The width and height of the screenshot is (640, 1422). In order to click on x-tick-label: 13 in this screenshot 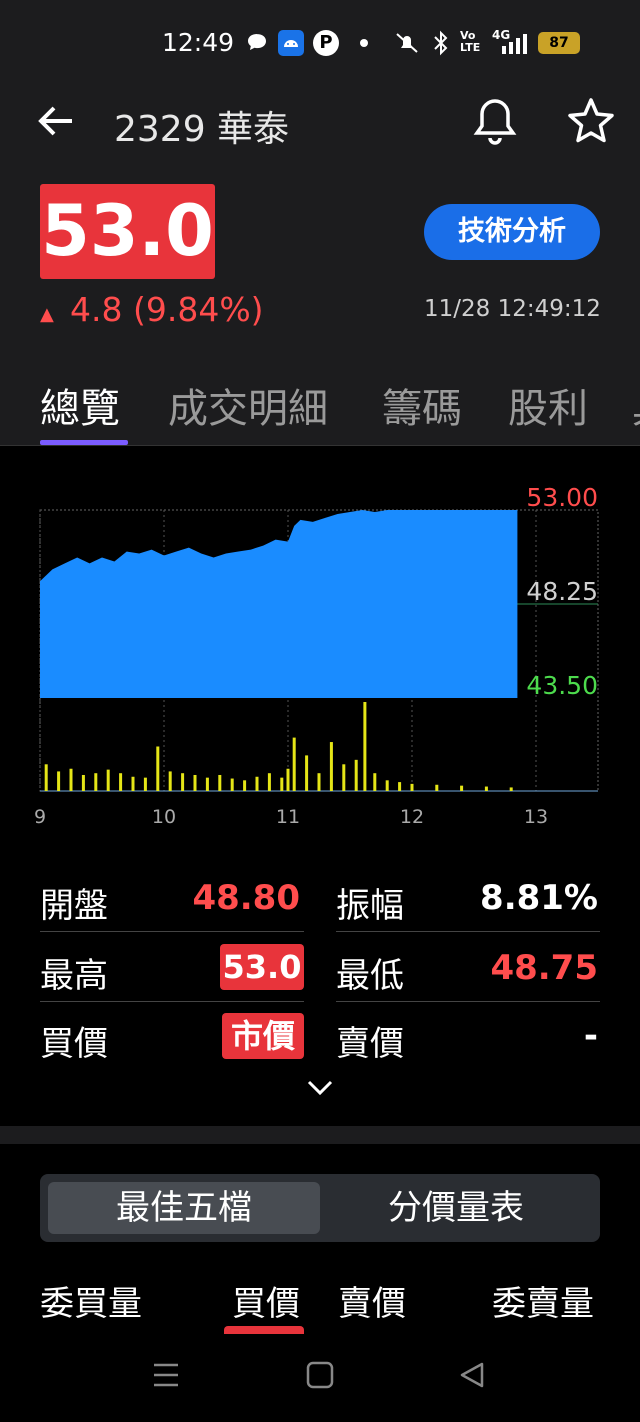, I will do `click(536, 817)`.